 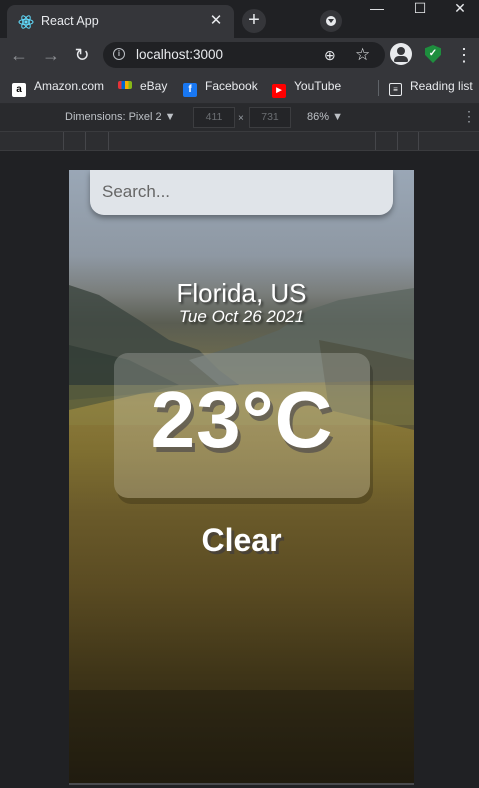 I want to click on maximize-icon: ☐, so click(x=420, y=9).